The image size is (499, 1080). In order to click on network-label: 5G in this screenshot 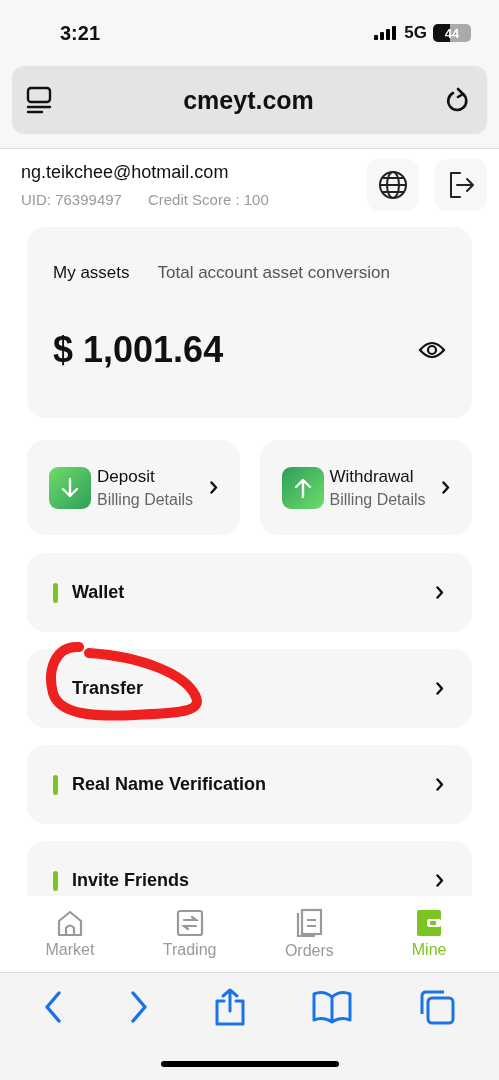, I will do `click(415, 33)`.